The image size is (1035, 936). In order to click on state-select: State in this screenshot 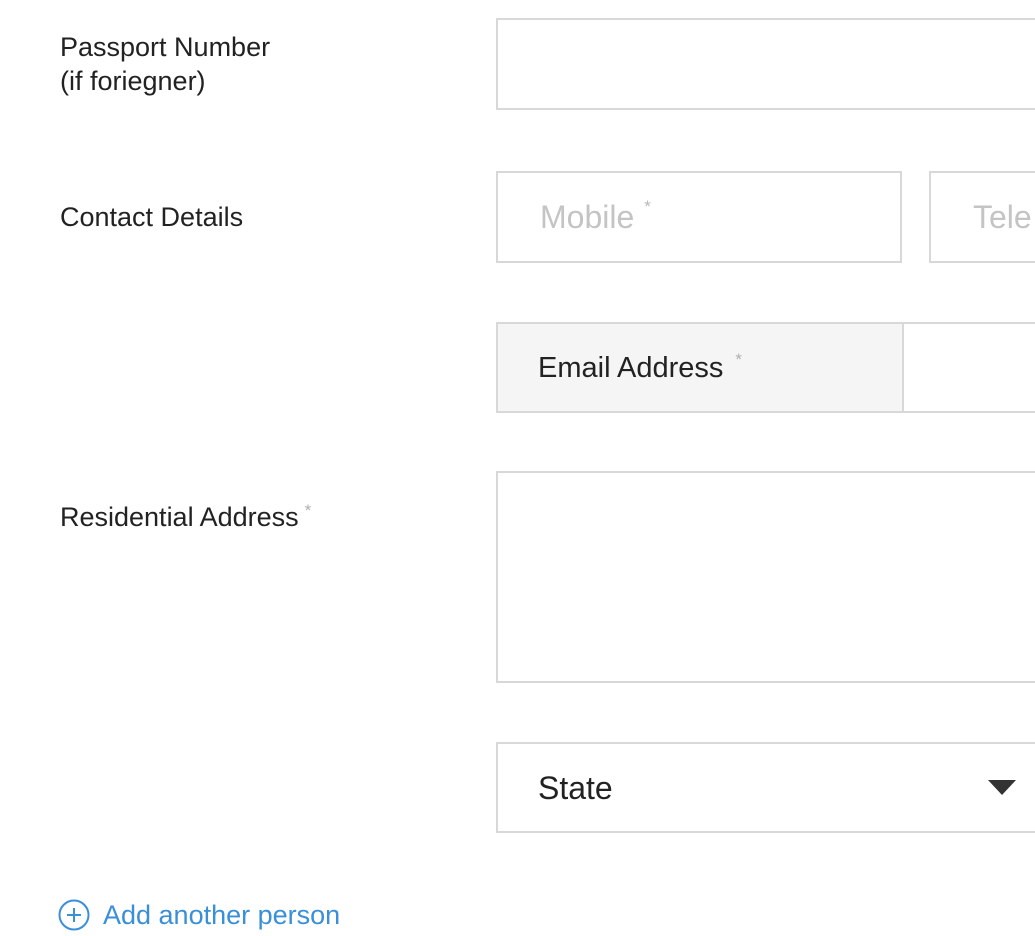, I will do `click(765, 787)`.